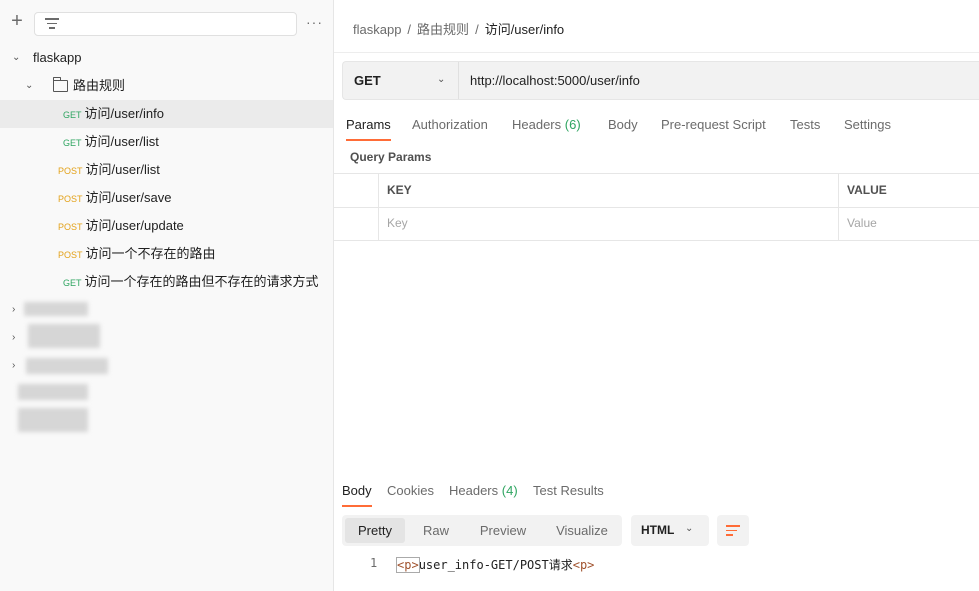 Image resolution: width=979 pixels, height=591 pixels. I want to click on collection-label: flaskapp, so click(57, 57).